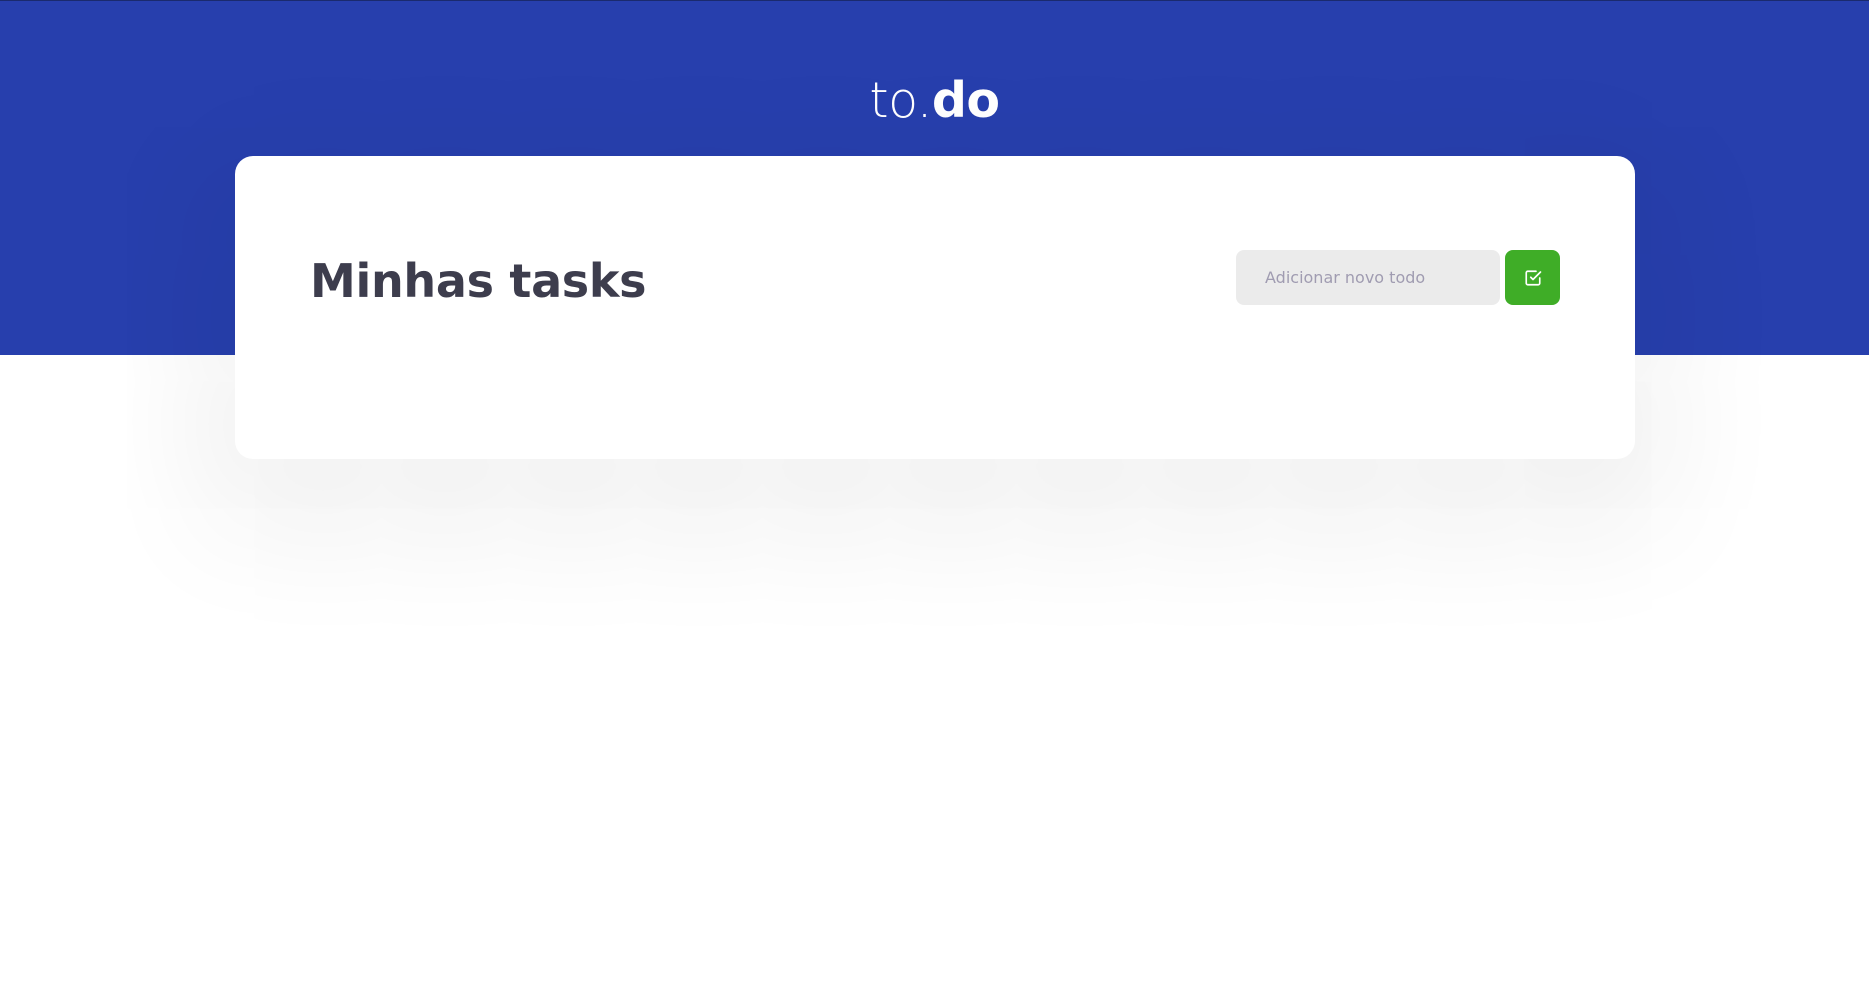 The image size is (1869, 992). What do you see at coordinates (478, 281) in the screenshot?
I see `page-title: Minhas tasks` at bounding box center [478, 281].